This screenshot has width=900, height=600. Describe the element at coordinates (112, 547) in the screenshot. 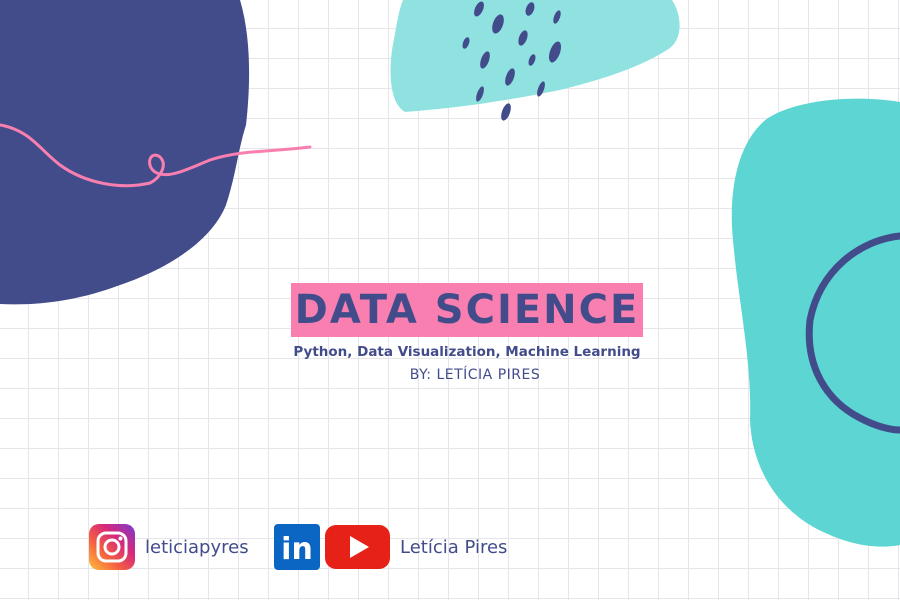

I see `instagram-icon` at that location.